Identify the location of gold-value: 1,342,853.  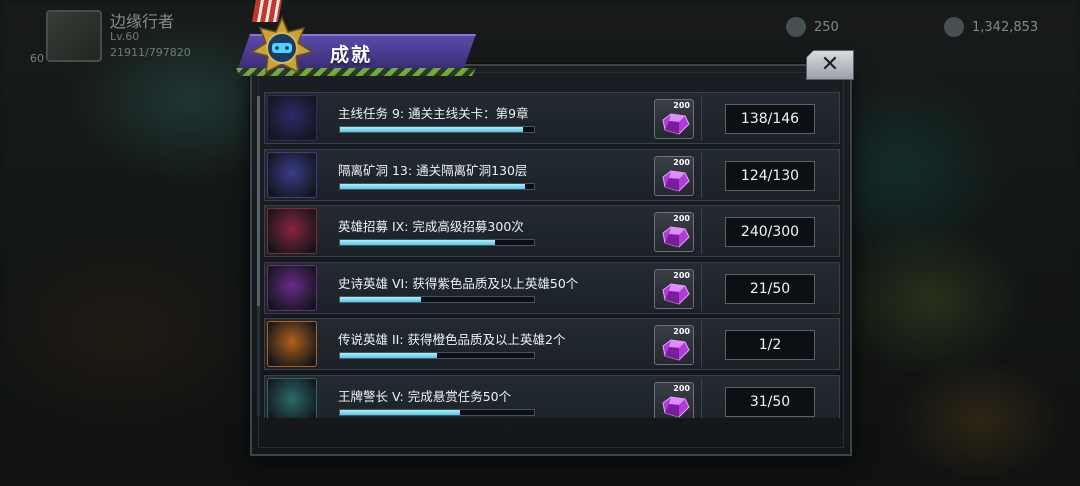
(1005, 27).